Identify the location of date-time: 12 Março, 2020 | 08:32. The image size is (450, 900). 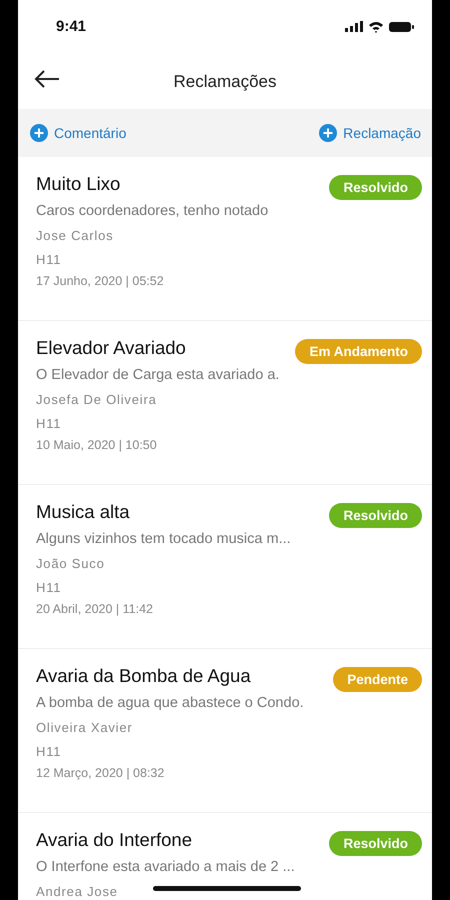
(100, 773).